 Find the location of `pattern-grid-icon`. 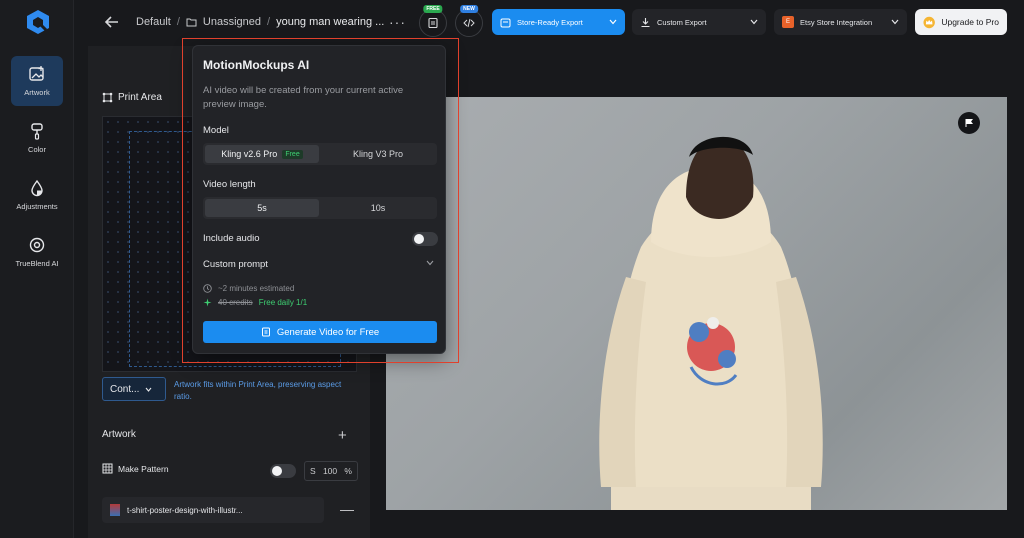

pattern-grid-icon is located at coordinates (107, 468).